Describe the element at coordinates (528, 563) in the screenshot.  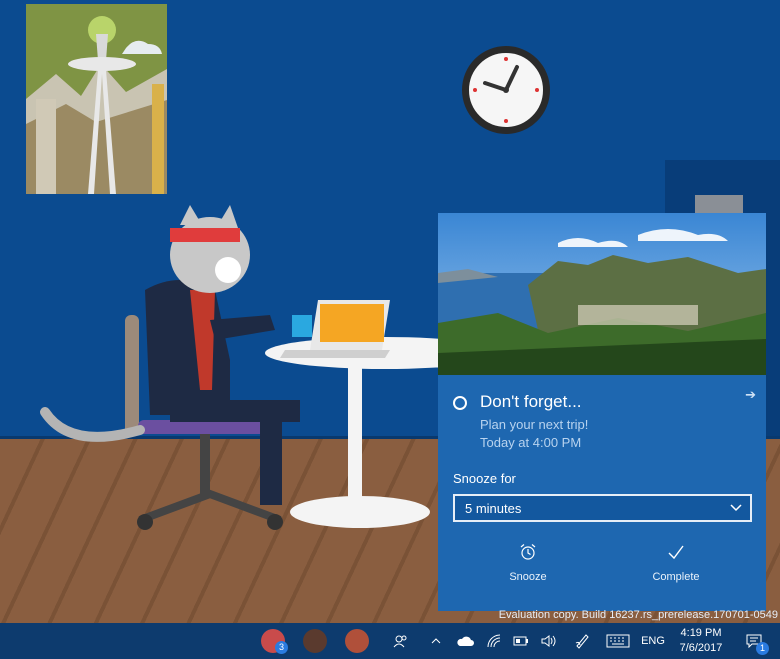
I see `snooze-button: Snooze` at that location.